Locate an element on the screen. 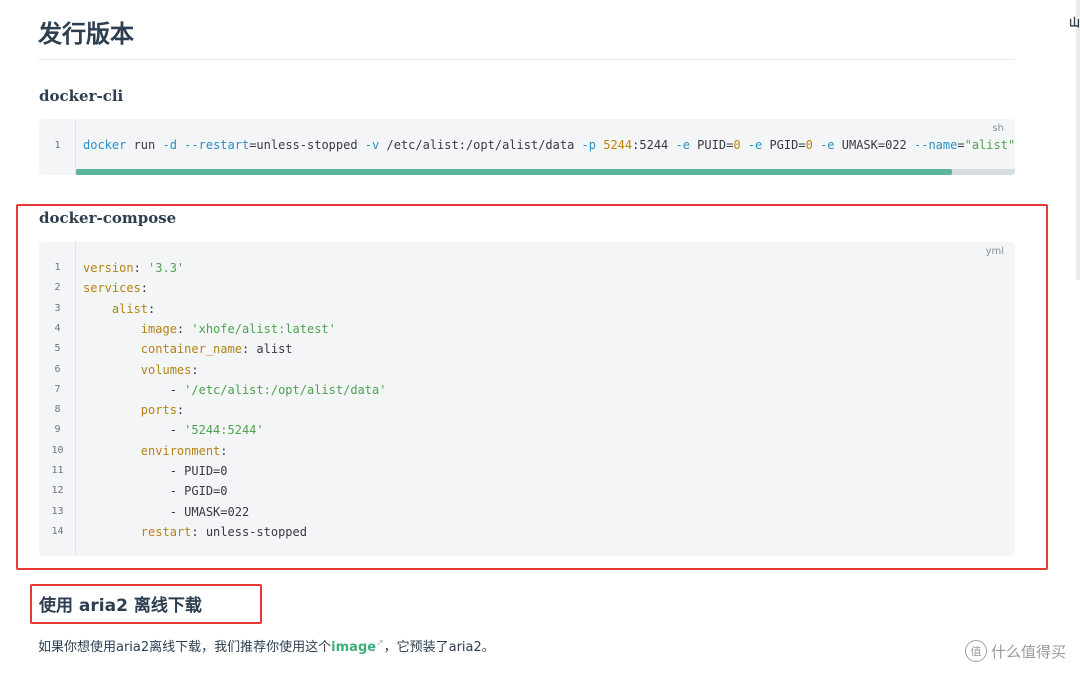 The image size is (1080, 673). code-line: container_name: alist is located at coordinates (188, 349).